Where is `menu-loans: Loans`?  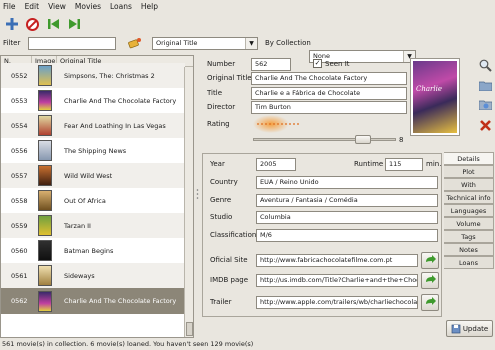 menu-loans: Loans is located at coordinates (121, 6).